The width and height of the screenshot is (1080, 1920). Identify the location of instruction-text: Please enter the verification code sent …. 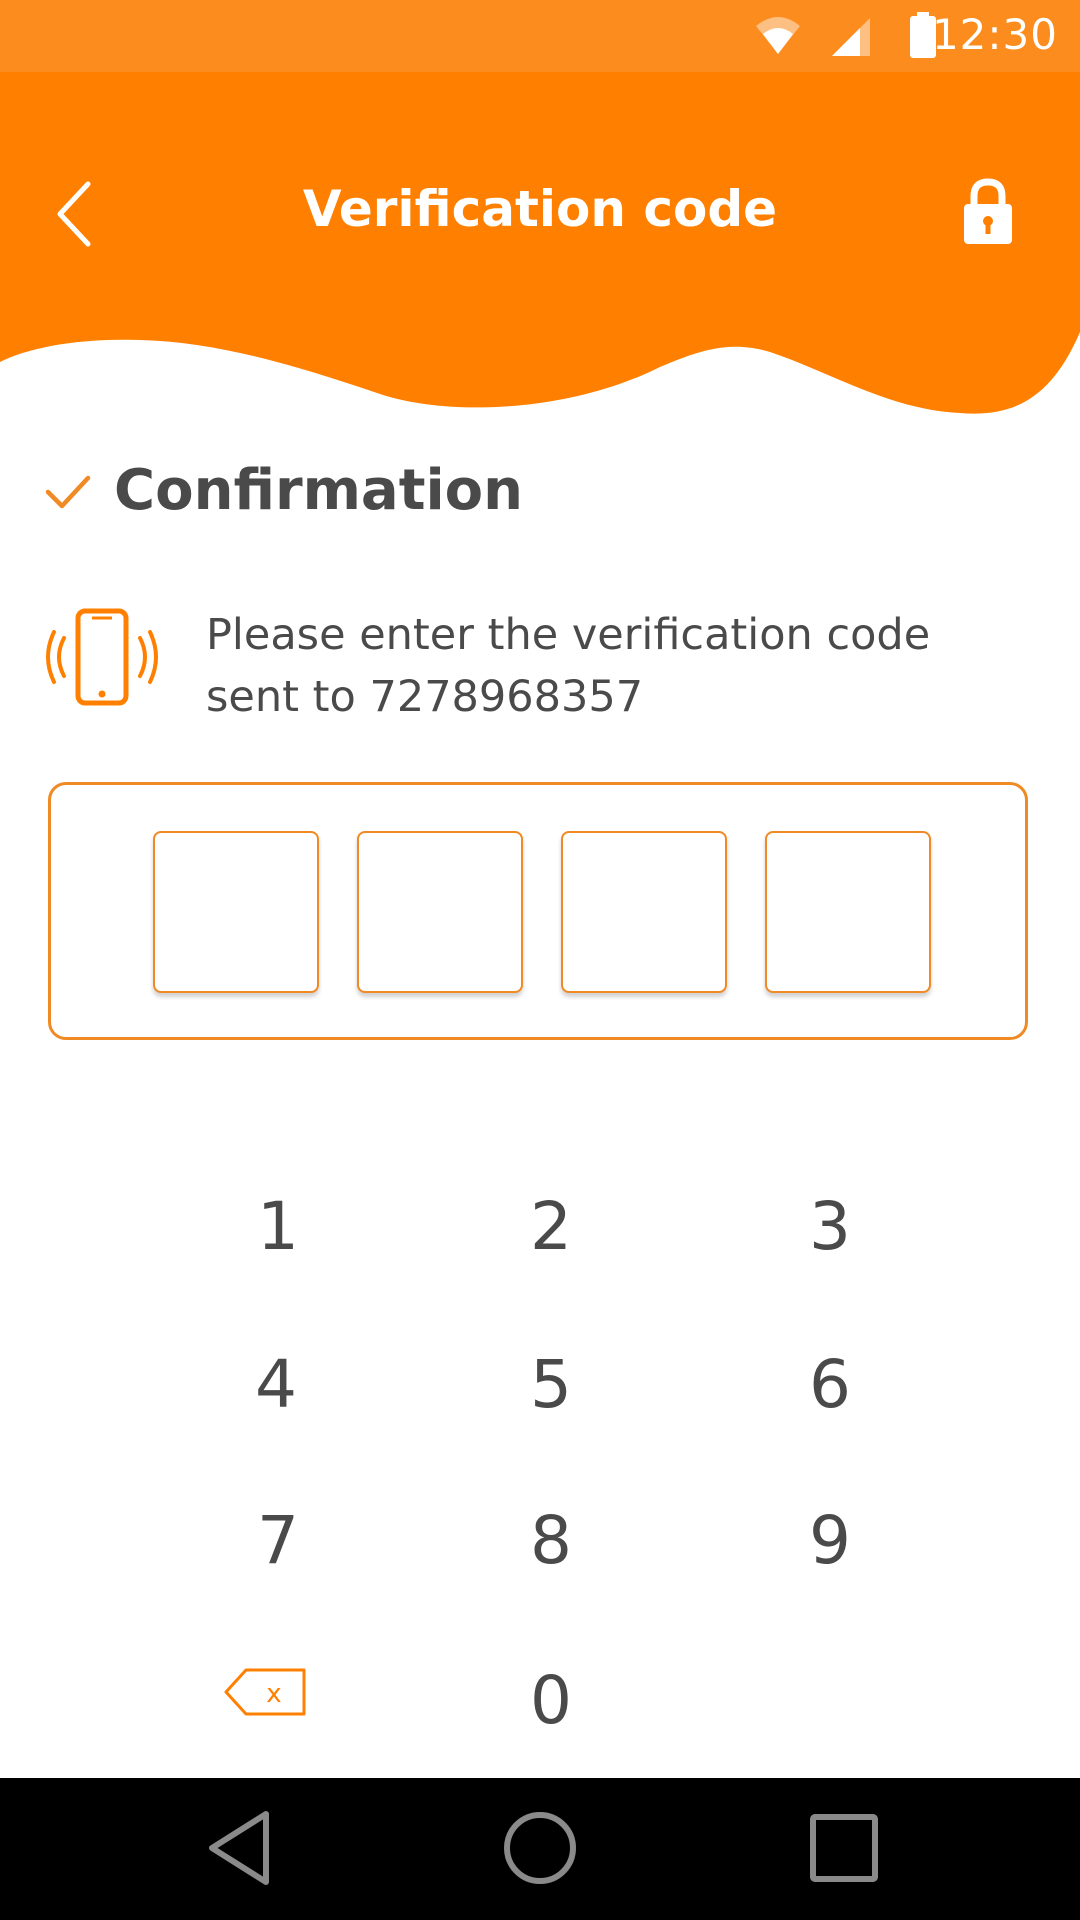
(568, 666).